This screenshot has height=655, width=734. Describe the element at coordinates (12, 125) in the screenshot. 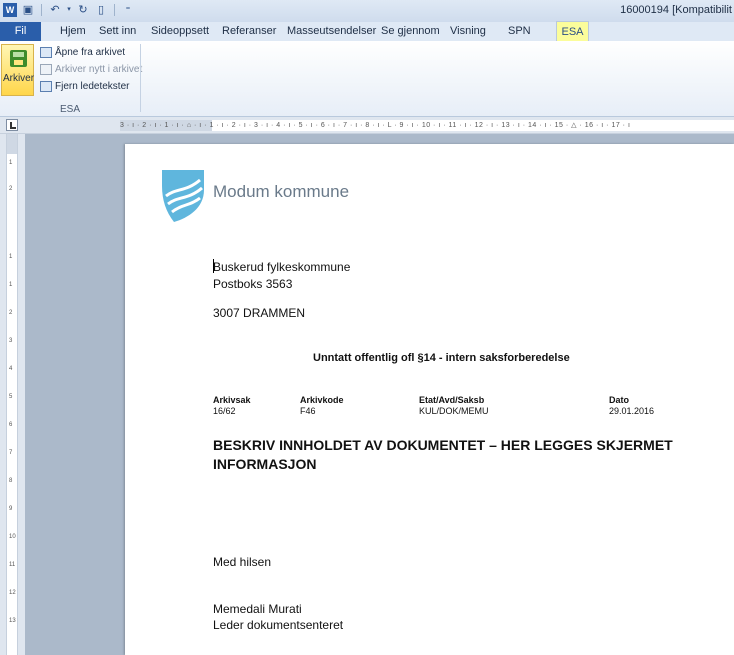

I see `tab-stop-selector` at that location.